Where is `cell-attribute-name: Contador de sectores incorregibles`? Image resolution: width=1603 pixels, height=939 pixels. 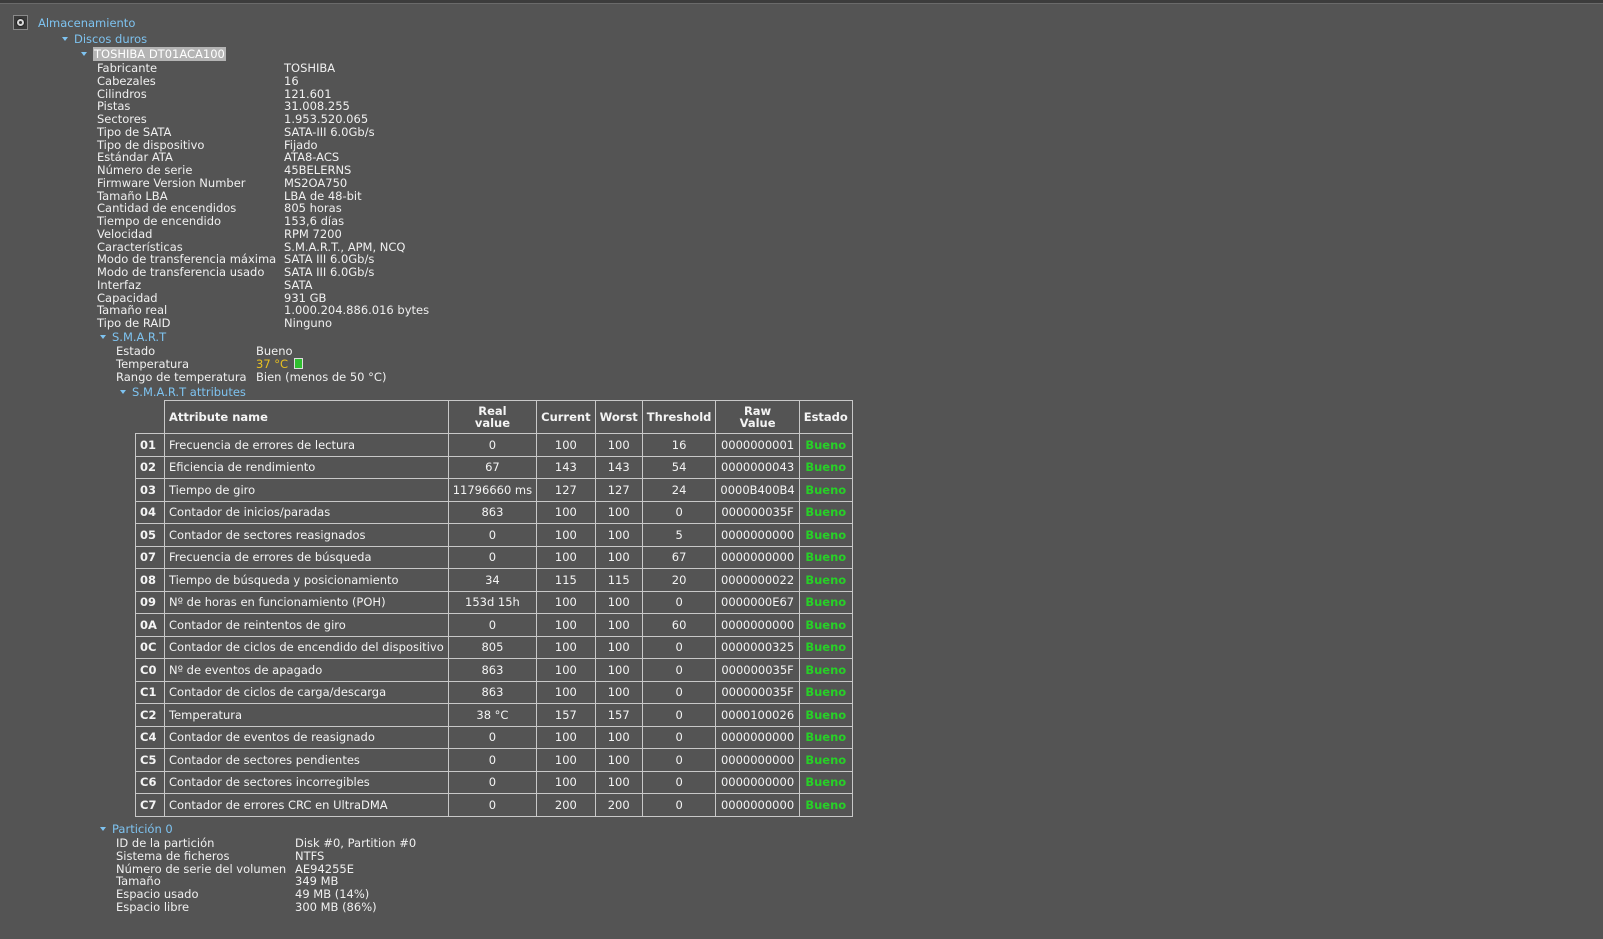
cell-attribute-name: Contador de sectores incorregibles is located at coordinates (306, 782).